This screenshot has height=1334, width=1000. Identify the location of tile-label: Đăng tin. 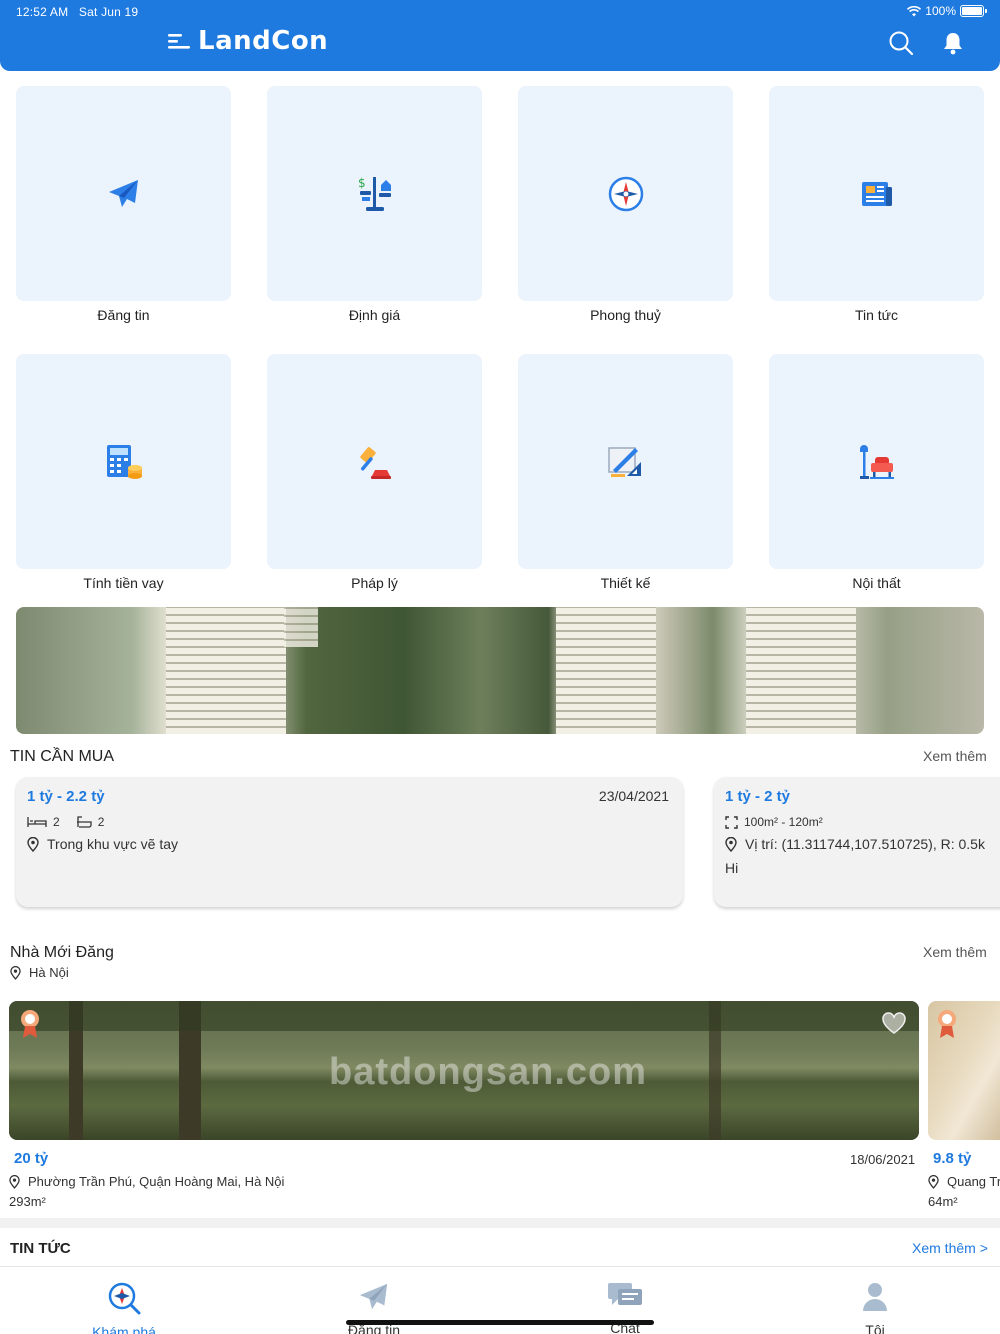
(123, 315).